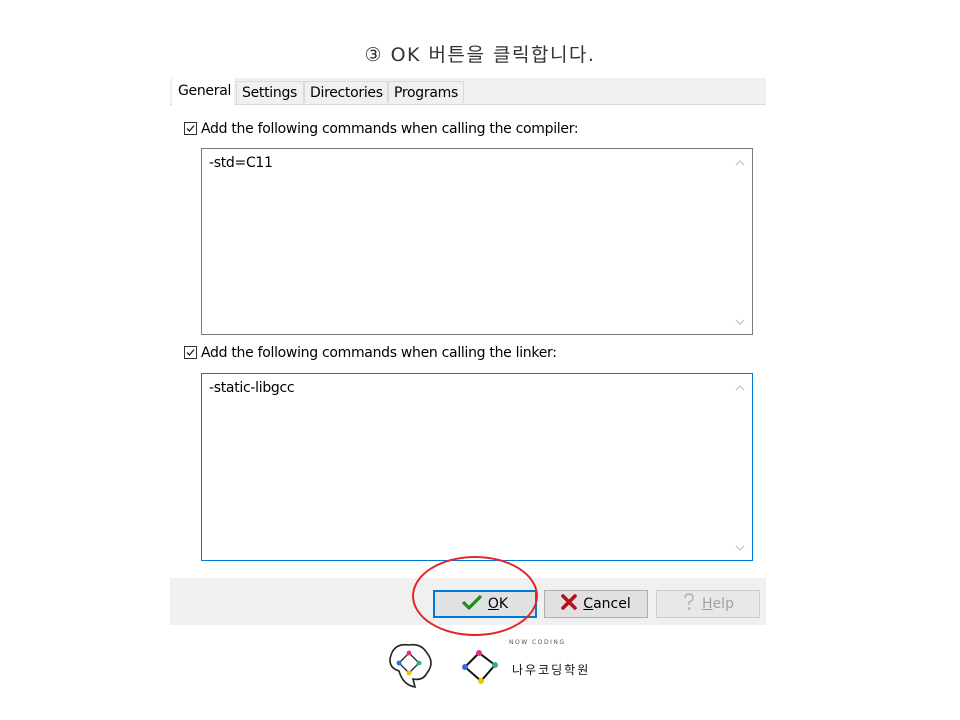 Image resolution: width=960 pixels, height=720 pixels. Describe the element at coordinates (551, 670) in the screenshot. I see `logo-name: 나우코딩학원` at that location.